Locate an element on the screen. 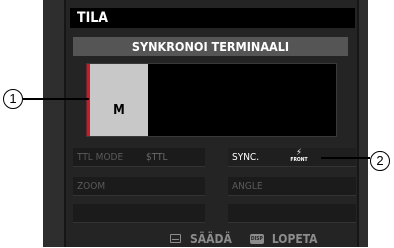  flash-front-curtain-icon: ⚡ FRONT is located at coordinates (299, 157).